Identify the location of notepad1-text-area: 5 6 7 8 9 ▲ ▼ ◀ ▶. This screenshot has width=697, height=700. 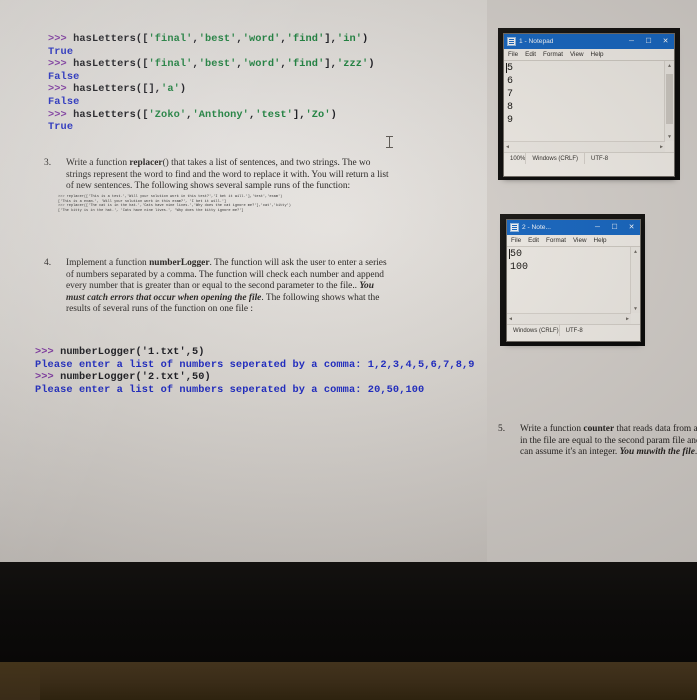
(589, 106).